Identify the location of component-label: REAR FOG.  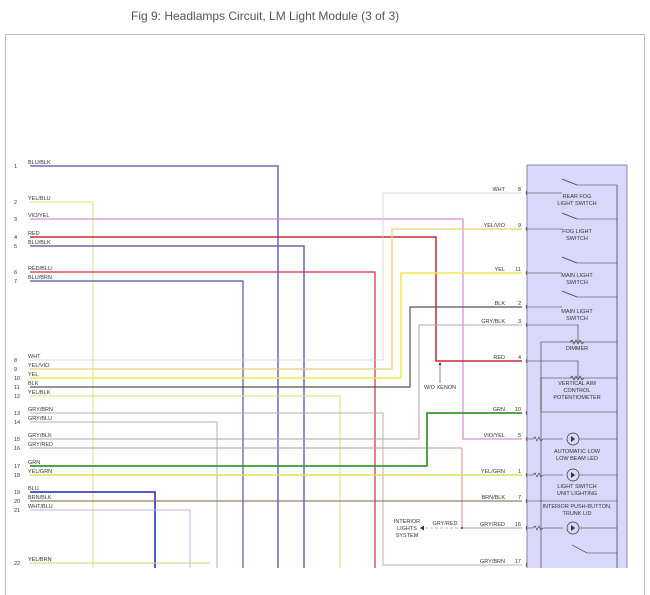
(577, 197).